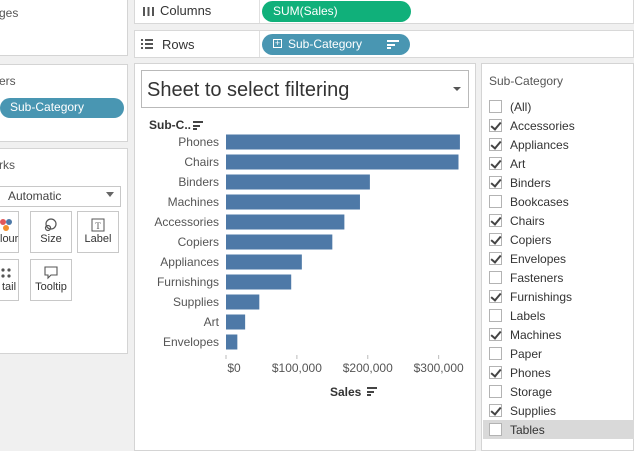  I want to click on filter-item: Tables, so click(558, 429).